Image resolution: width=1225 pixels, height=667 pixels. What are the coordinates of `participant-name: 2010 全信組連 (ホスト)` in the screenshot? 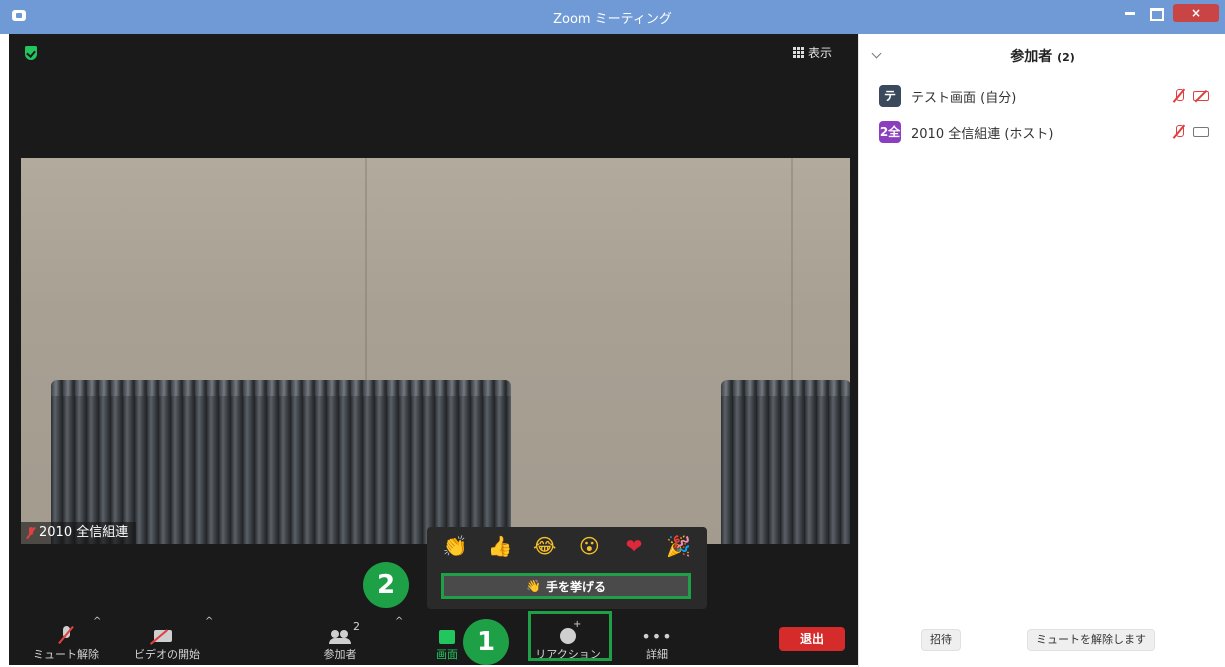 It's located at (982, 134).